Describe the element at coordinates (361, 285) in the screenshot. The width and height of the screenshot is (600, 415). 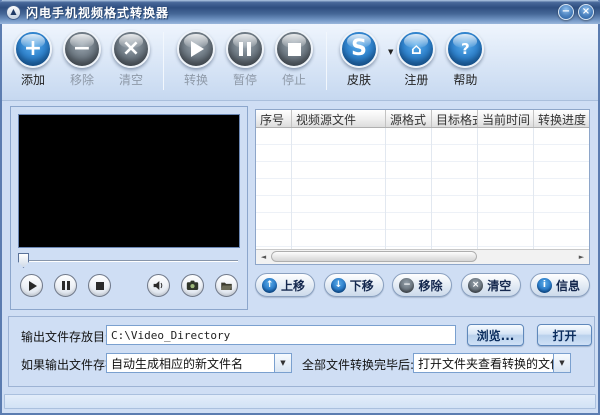
I see `move-down-label: 下移` at that location.